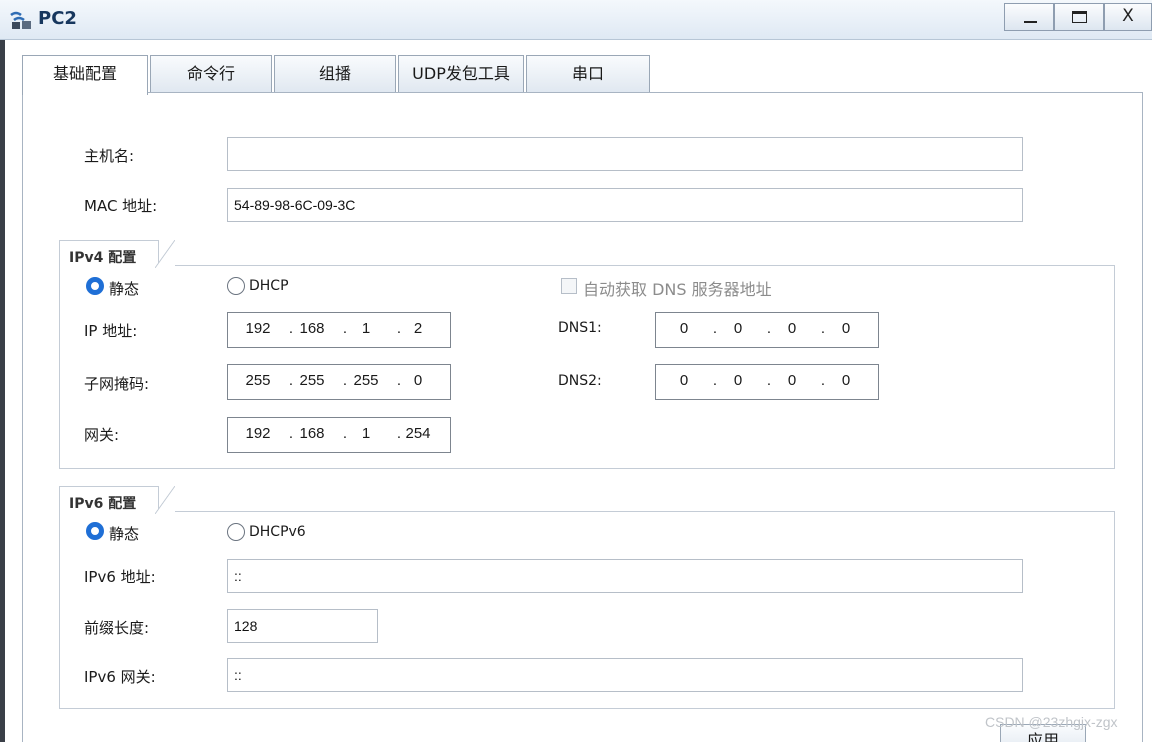 Image resolution: width=1152 pixels, height=742 pixels. I want to click on dns2-label: DNS2:, so click(580, 381).